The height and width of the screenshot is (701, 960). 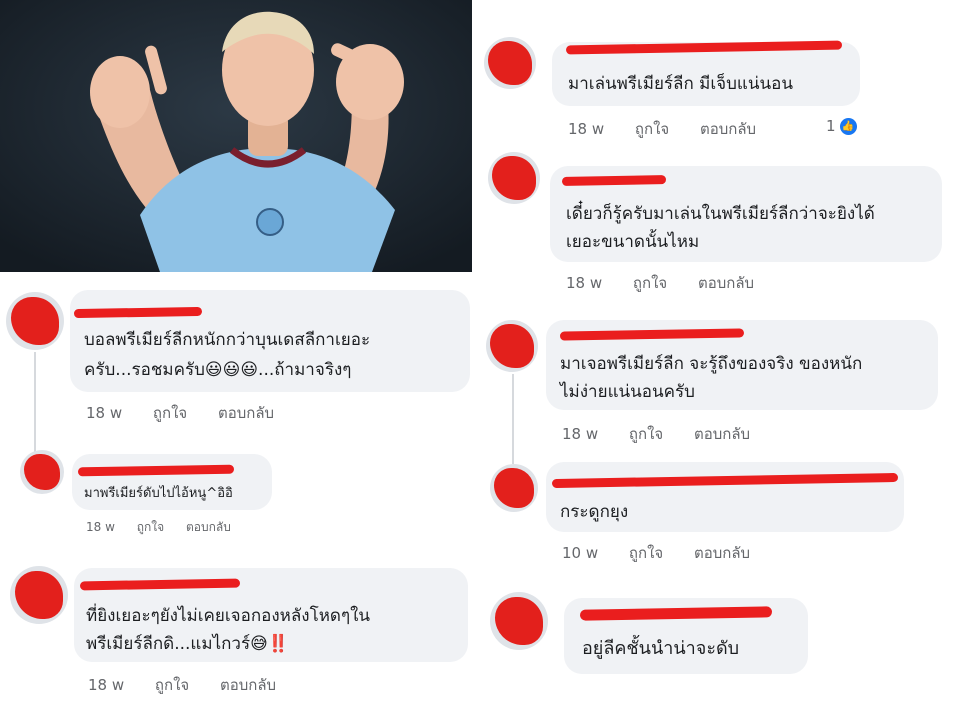 What do you see at coordinates (848, 126) in the screenshot?
I see `like-icon: 👍` at bounding box center [848, 126].